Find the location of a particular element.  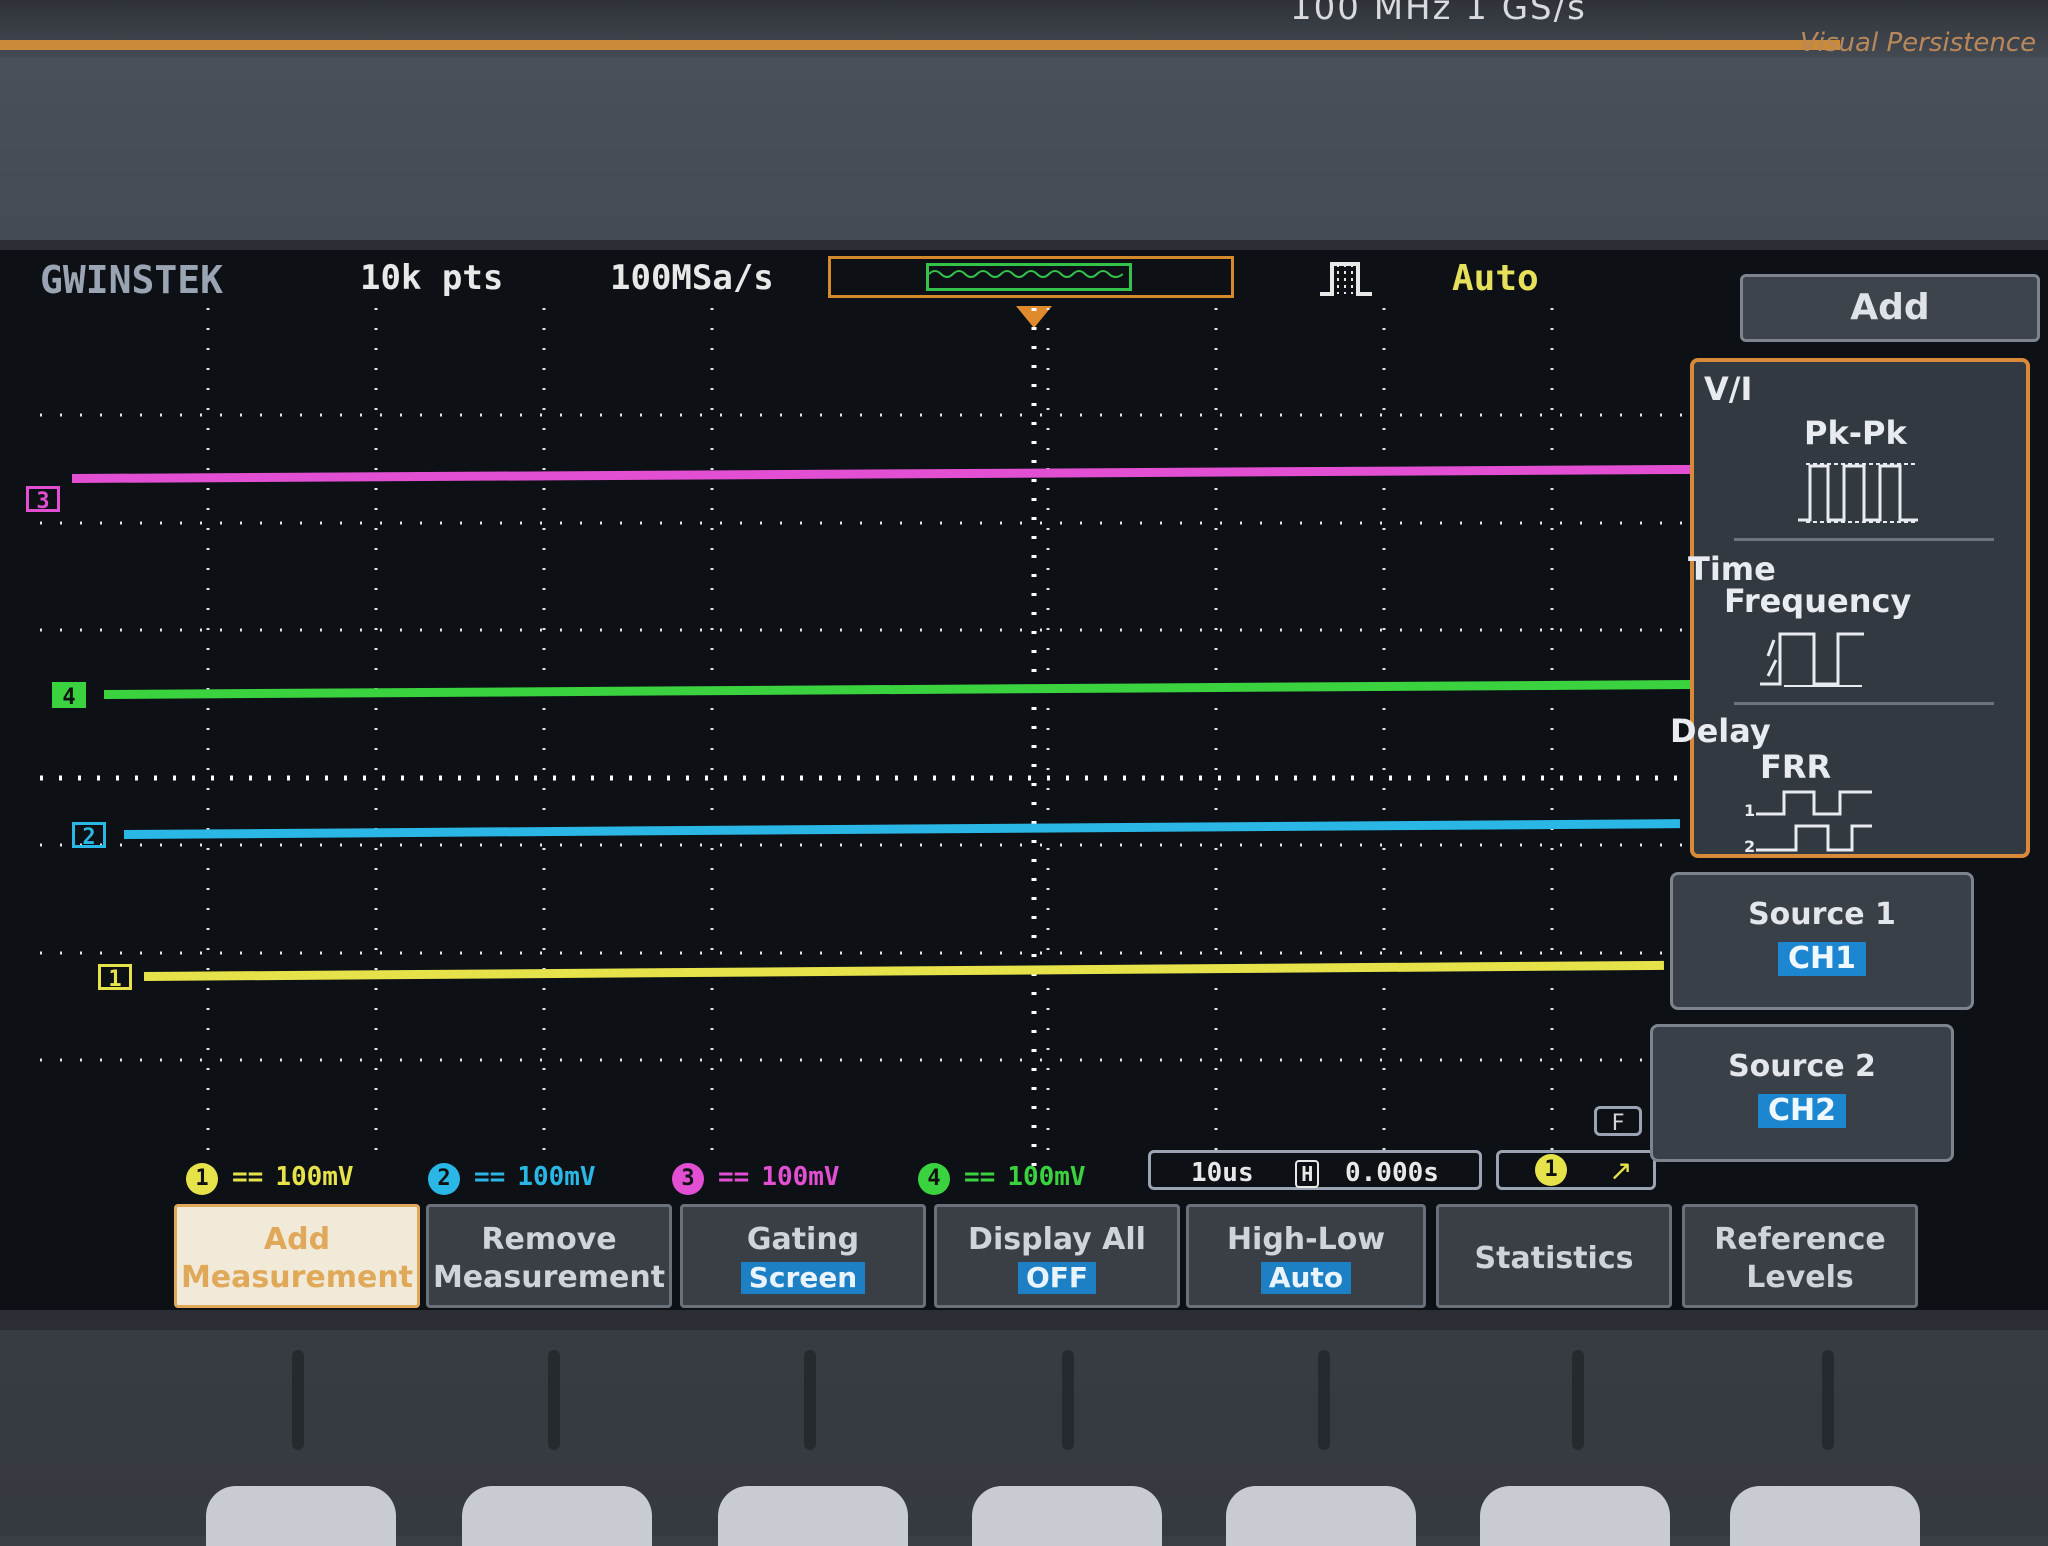

statistics-button: Statistics is located at coordinates (1554, 1256).